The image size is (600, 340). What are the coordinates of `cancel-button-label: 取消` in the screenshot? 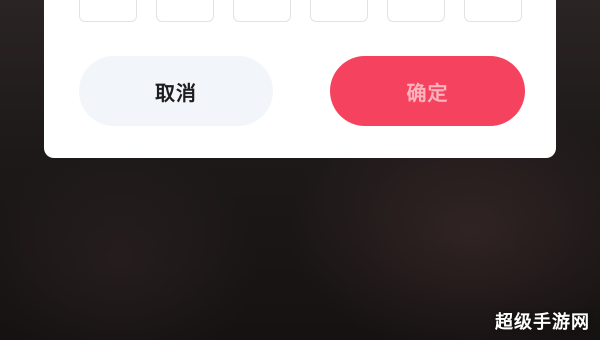 It's located at (176, 92).